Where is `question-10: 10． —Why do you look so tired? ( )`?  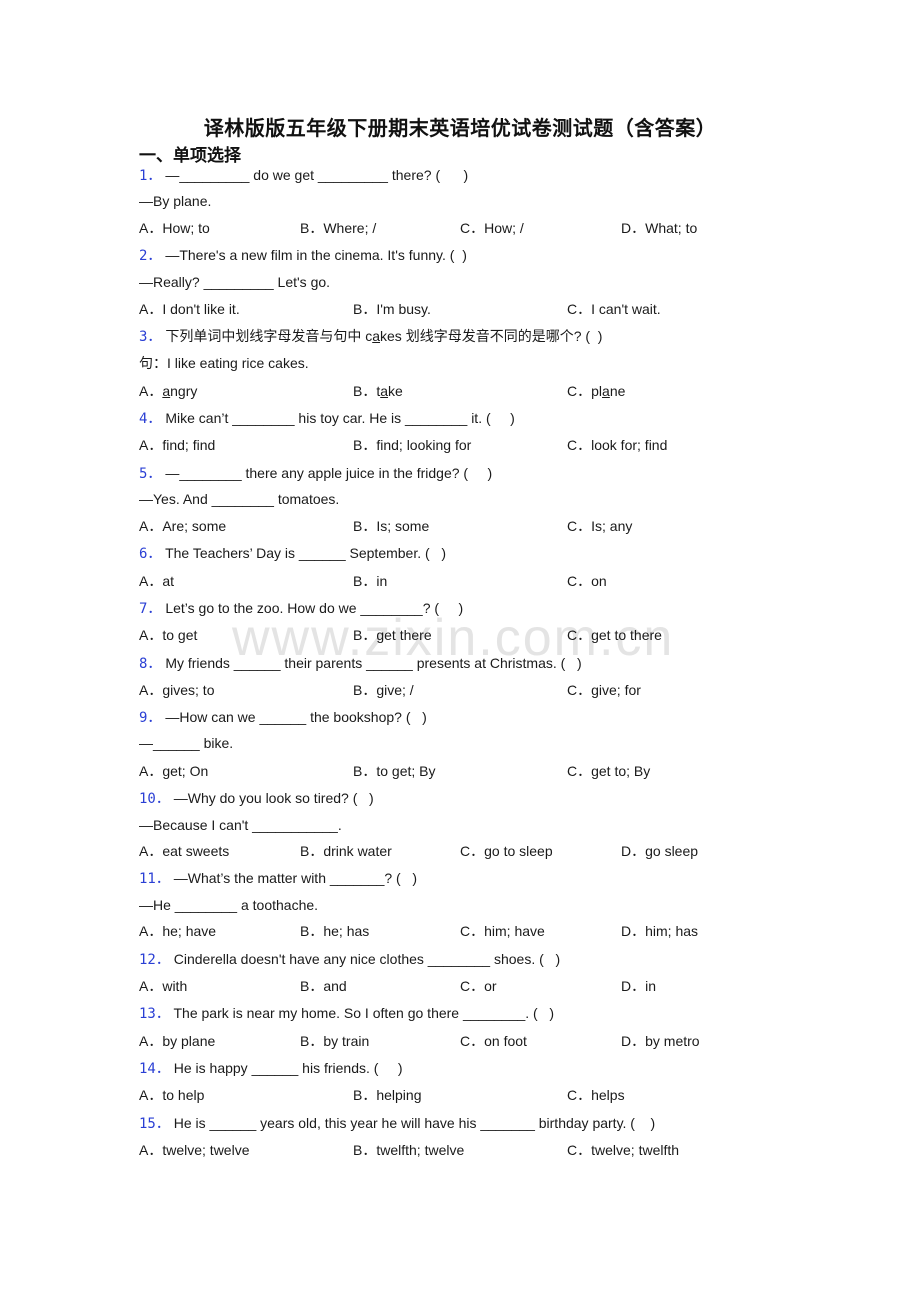 question-10: 10． —Why do you look so tired? ( ) is located at coordinates (256, 798).